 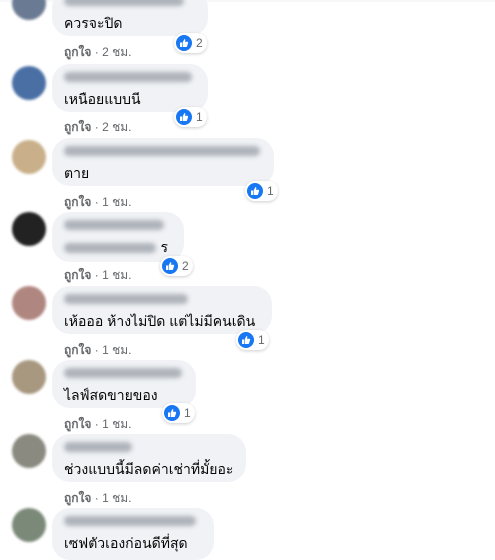 I want to click on comment-bubble: ไลฟ์สดขายของ, so click(x=124, y=384).